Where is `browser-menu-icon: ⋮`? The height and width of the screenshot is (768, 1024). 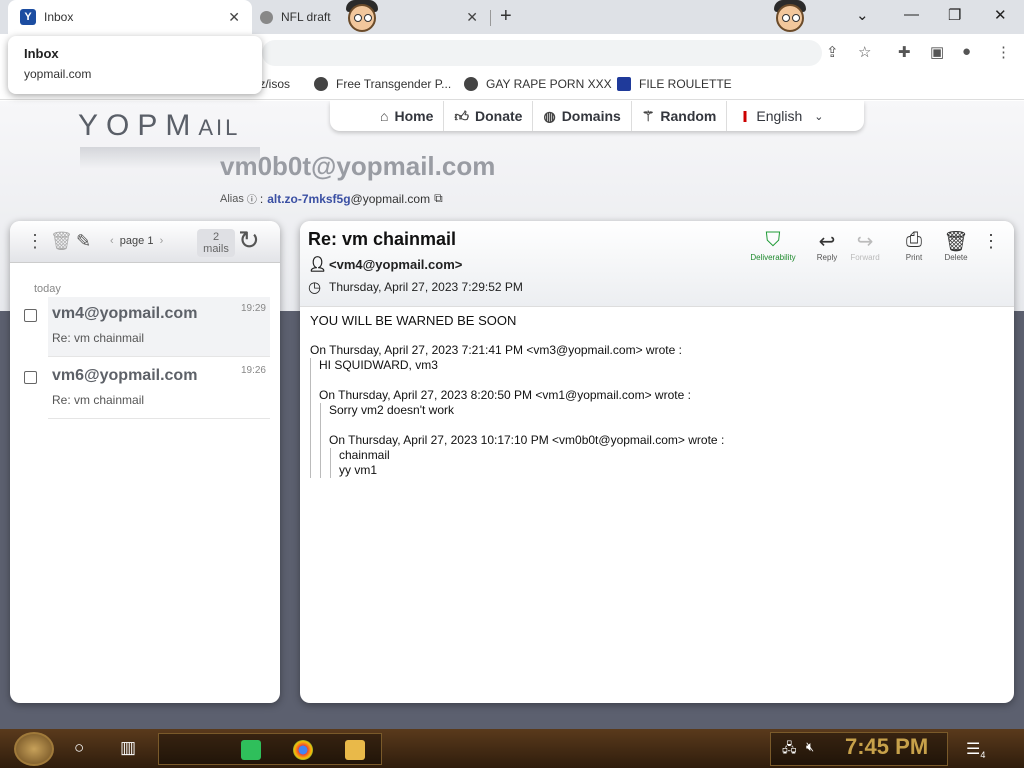 browser-menu-icon: ⋮ is located at coordinates (1003, 52).